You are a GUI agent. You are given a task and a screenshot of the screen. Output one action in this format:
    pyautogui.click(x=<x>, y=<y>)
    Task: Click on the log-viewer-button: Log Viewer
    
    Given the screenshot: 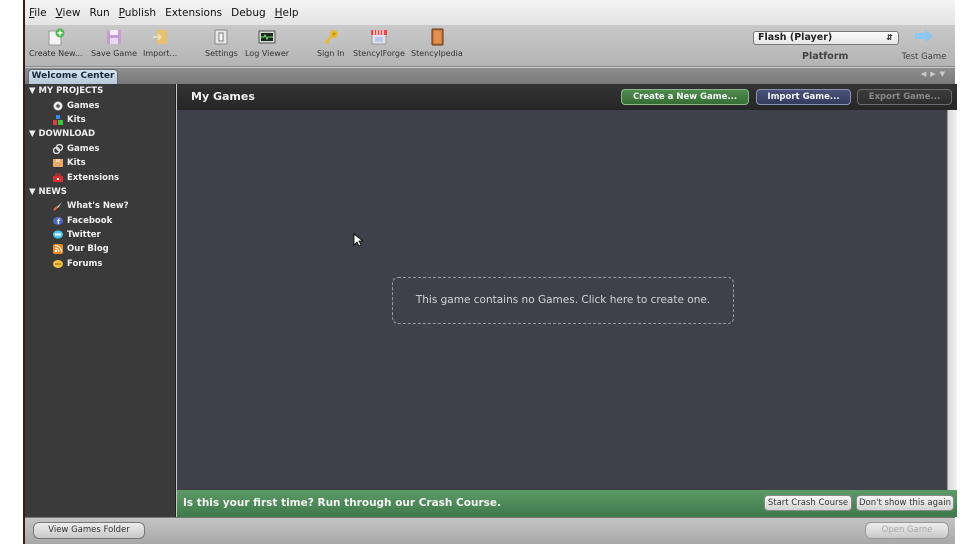 What is the action you would take?
    pyautogui.click(x=267, y=43)
    